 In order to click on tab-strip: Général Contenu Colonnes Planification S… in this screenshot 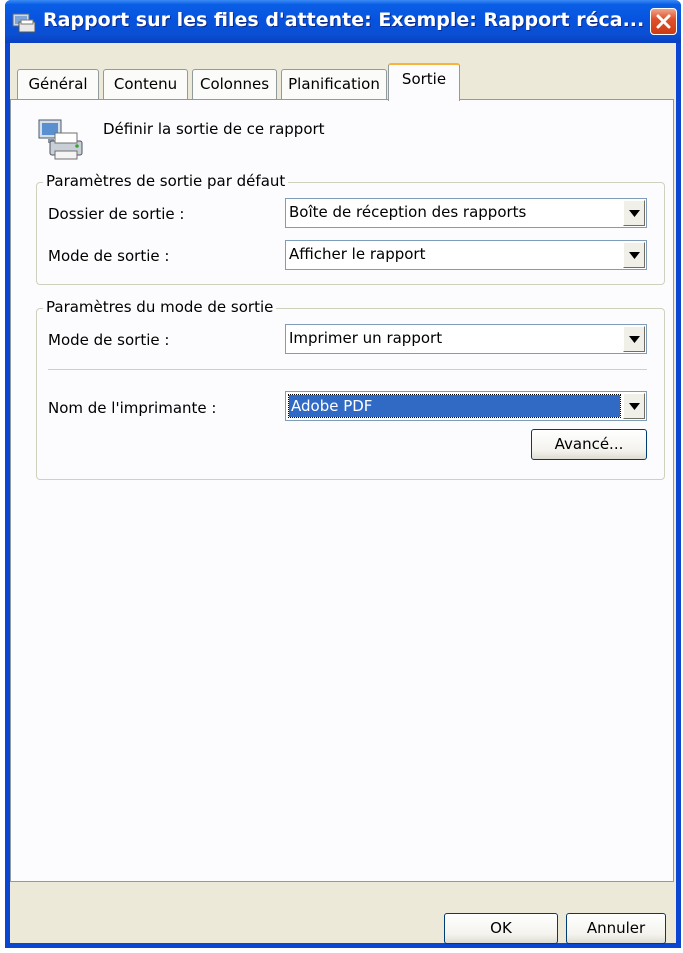, I will do `click(343, 73)`.